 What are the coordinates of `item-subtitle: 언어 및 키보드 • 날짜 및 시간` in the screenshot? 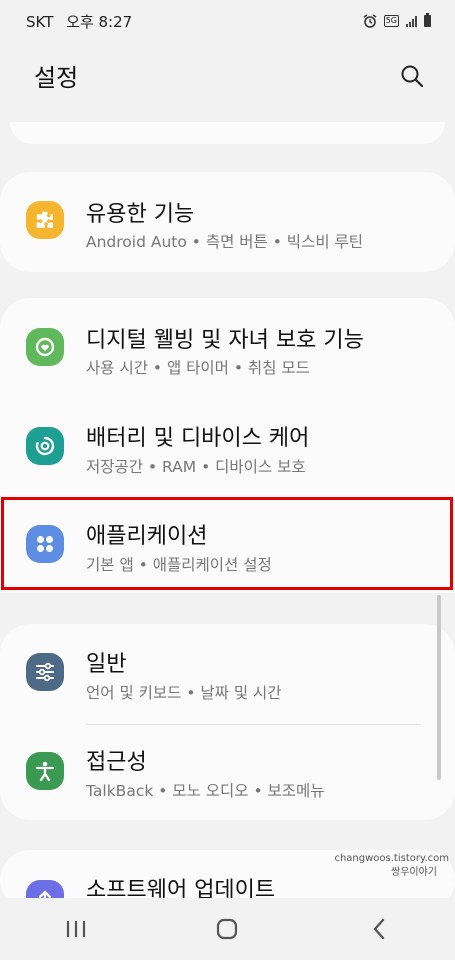 It's located at (184, 693).